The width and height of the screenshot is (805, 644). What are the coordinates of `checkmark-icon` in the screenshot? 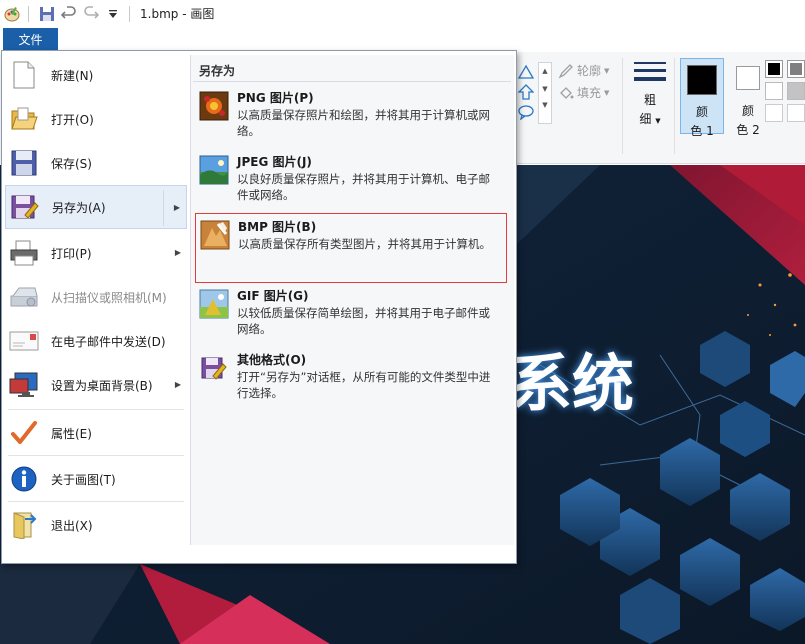 It's located at (24, 433).